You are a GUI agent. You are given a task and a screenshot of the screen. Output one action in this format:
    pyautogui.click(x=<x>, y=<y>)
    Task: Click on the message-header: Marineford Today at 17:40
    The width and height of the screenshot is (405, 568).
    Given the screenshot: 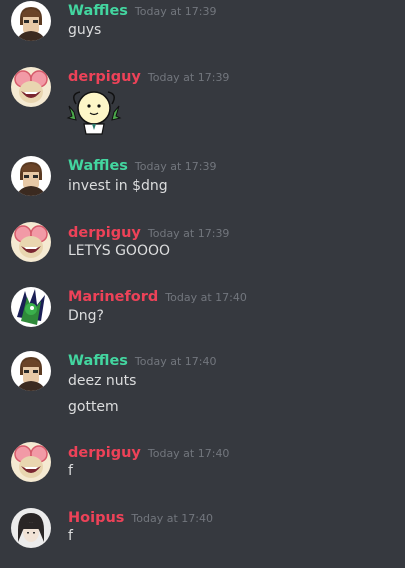 What is the action you would take?
    pyautogui.click(x=157, y=295)
    